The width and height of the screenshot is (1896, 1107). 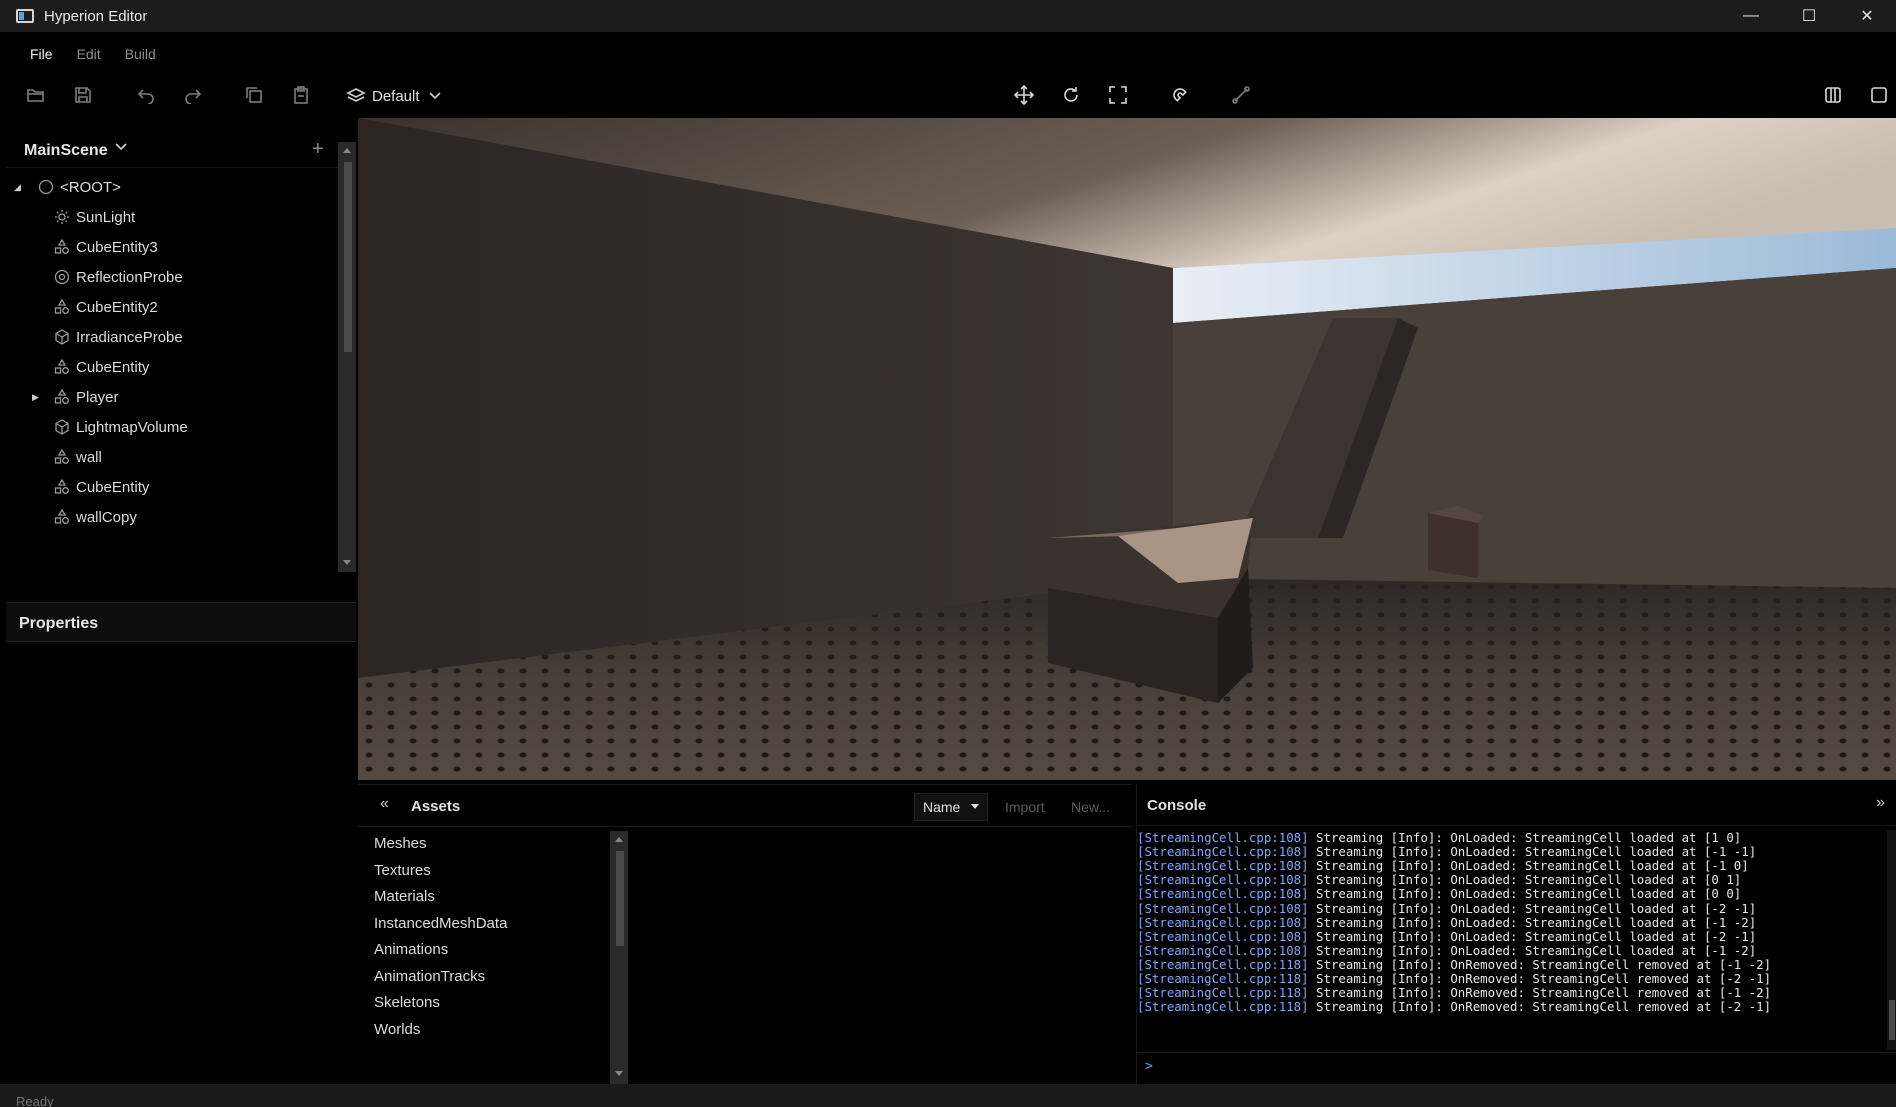 I want to click on copy-icon, so click(x=254, y=95).